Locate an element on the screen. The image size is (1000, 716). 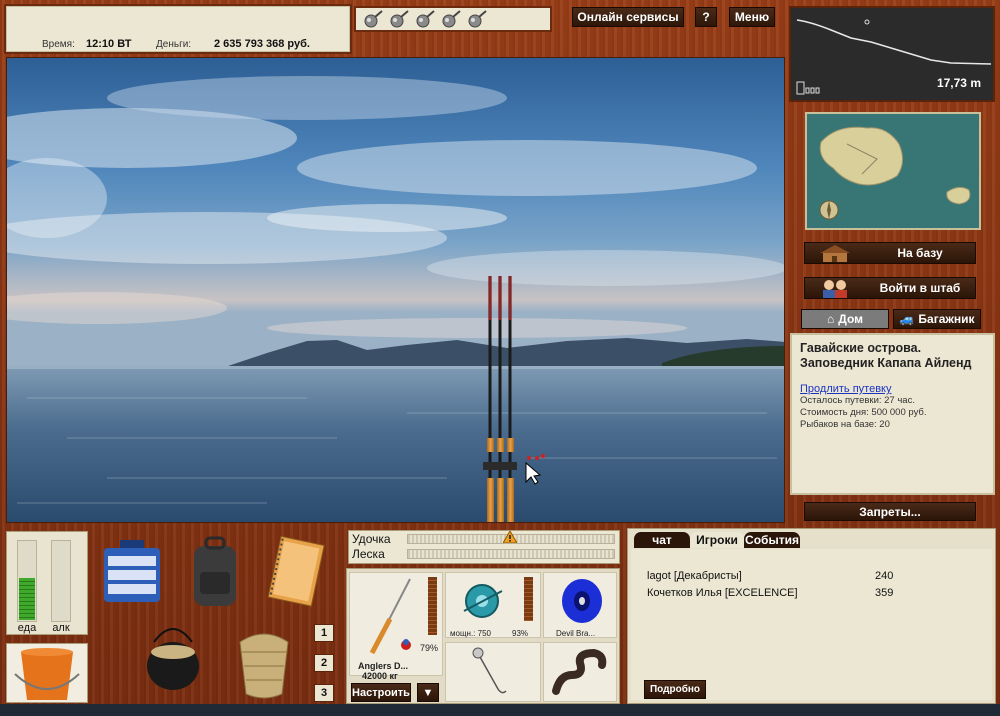
home-tab-label: Дом is located at coordinates (850, 319).